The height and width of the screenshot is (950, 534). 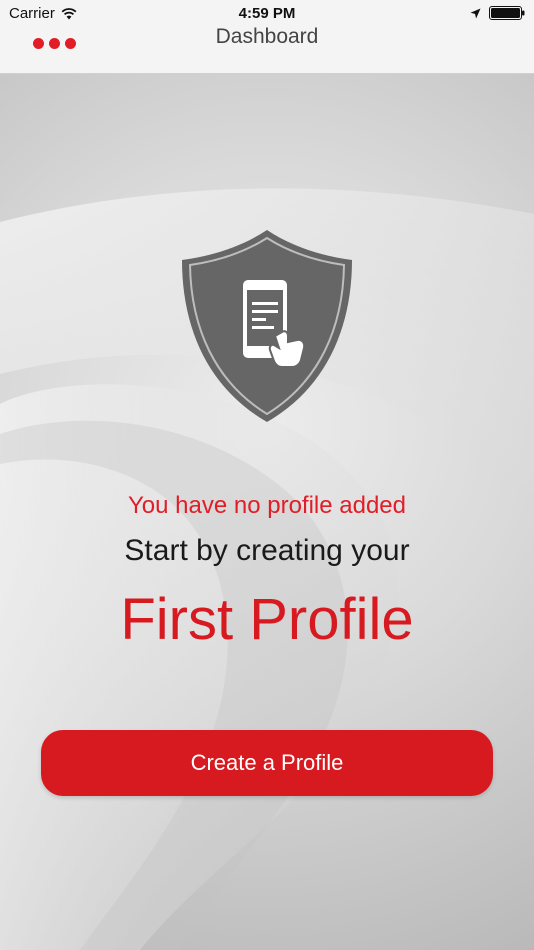 What do you see at coordinates (267, 619) in the screenshot?
I see `first-profile-heading: First Profile` at bounding box center [267, 619].